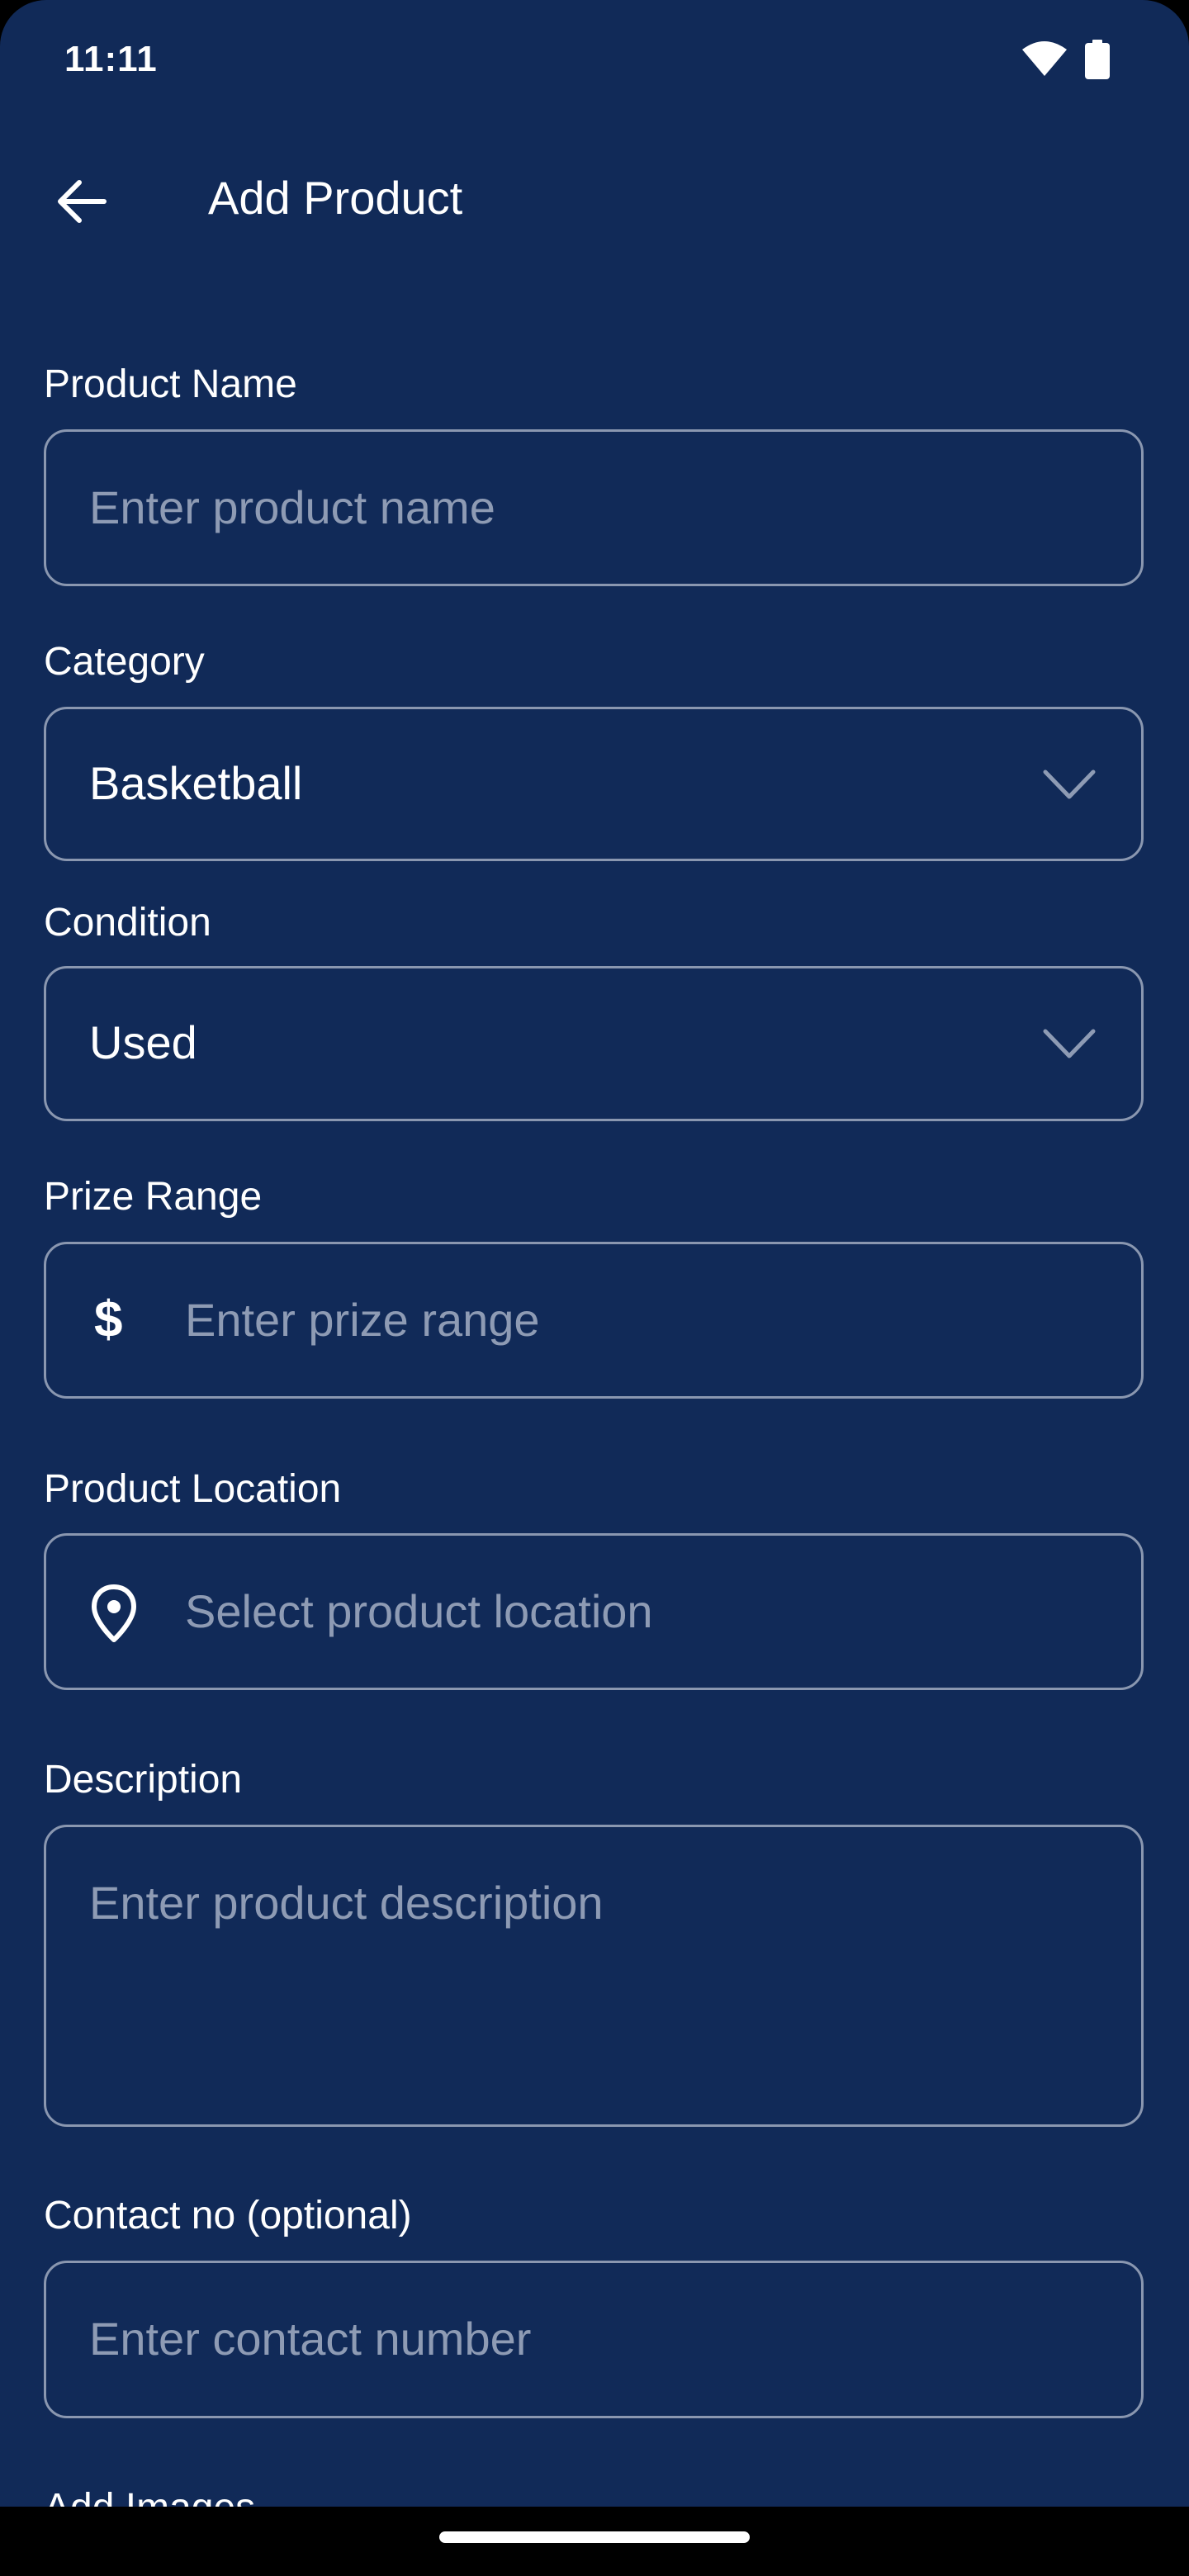 This screenshot has height=2576, width=1189. What do you see at coordinates (196, 783) in the screenshot?
I see `category-selected-value: Basketball` at bounding box center [196, 783].